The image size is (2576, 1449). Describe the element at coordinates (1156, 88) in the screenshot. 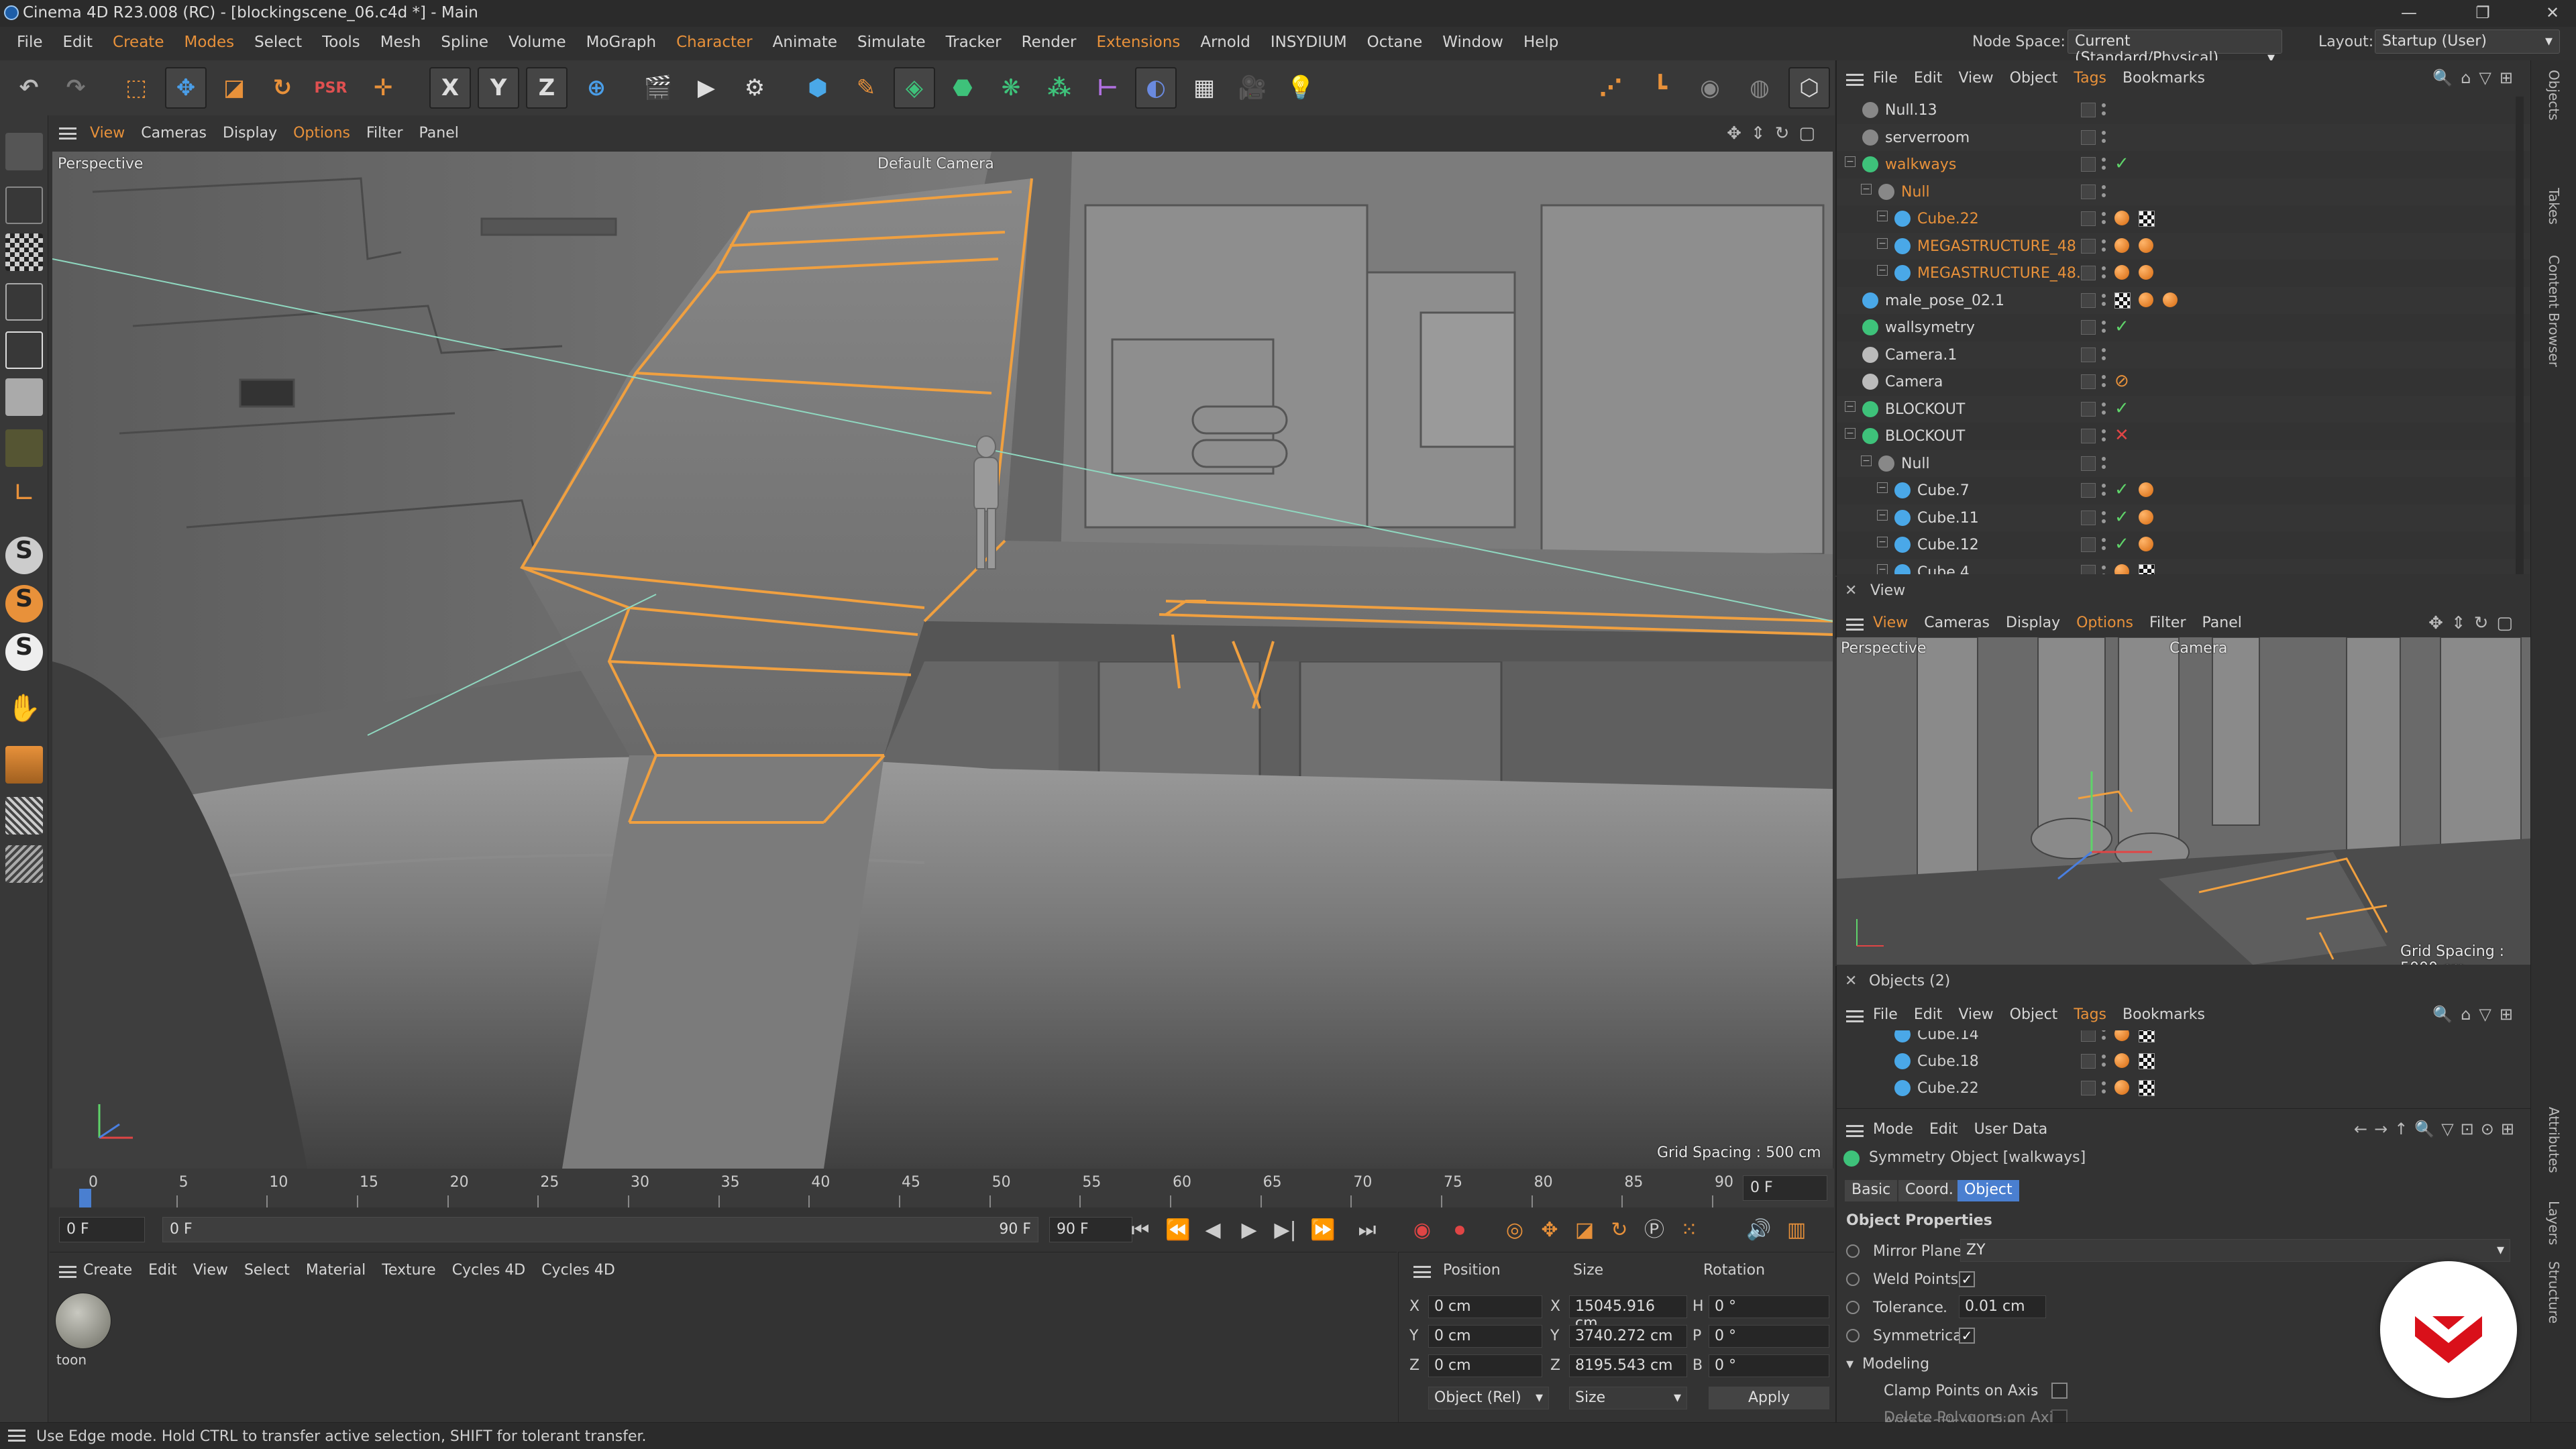

I see `field-icon: ◐` at that location.